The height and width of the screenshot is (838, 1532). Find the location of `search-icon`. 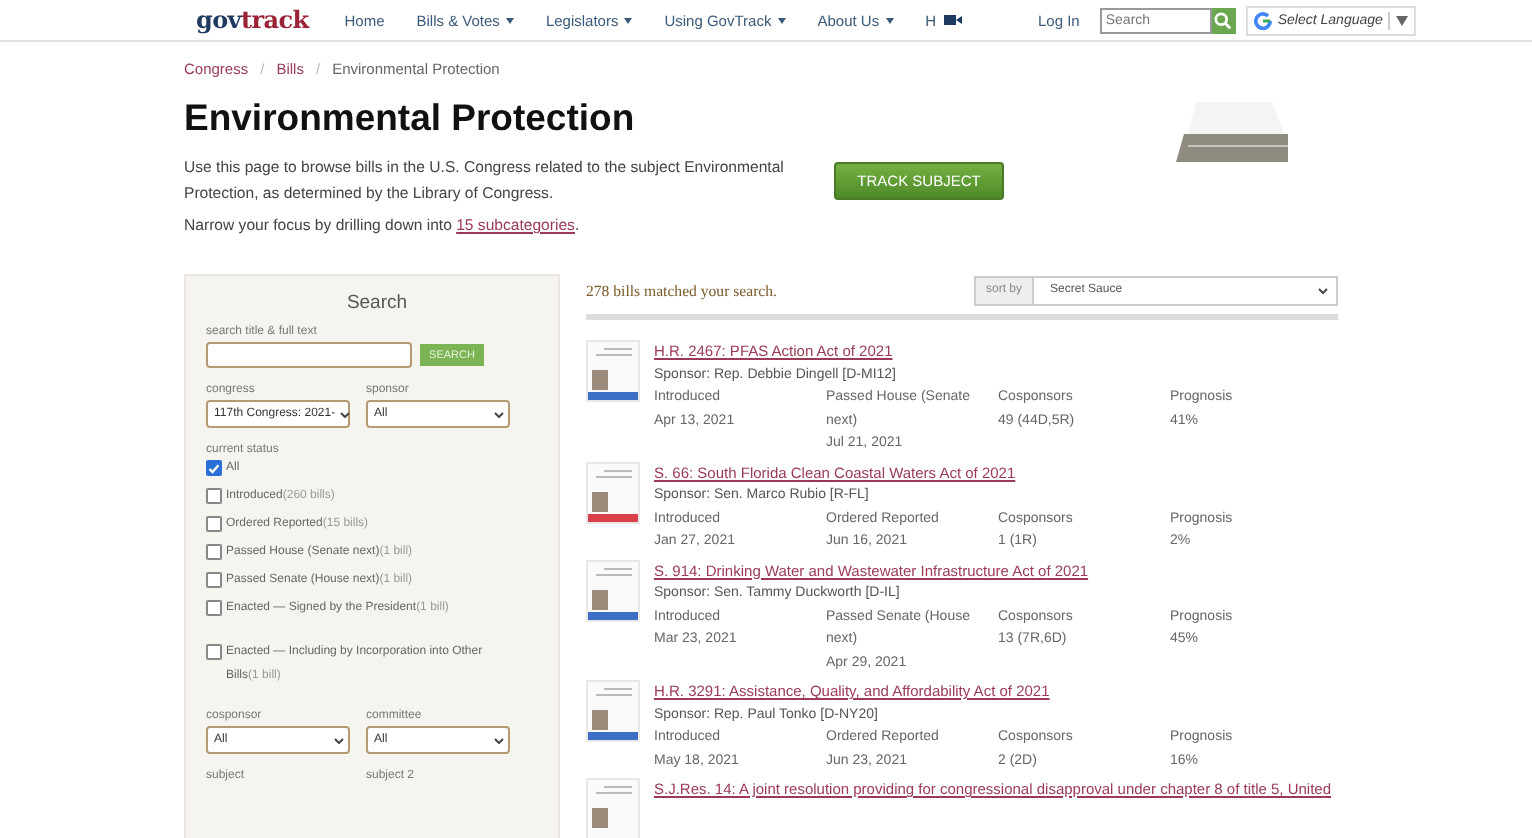

search-icon is located at coordinates (1223, 20).